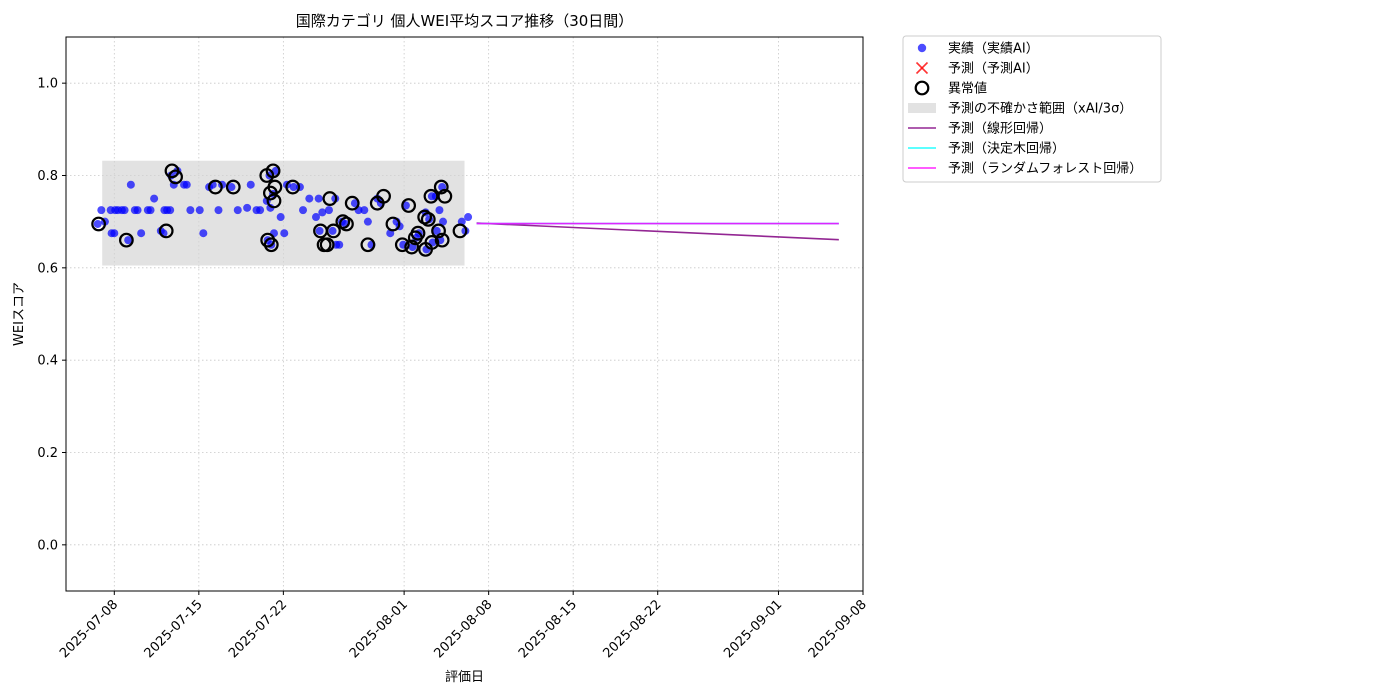 This screenshot has width=1400, height=700. I want to click on legend-label-forest: 予測（ランダムフォレスト回帰）, so click(1045, 169).